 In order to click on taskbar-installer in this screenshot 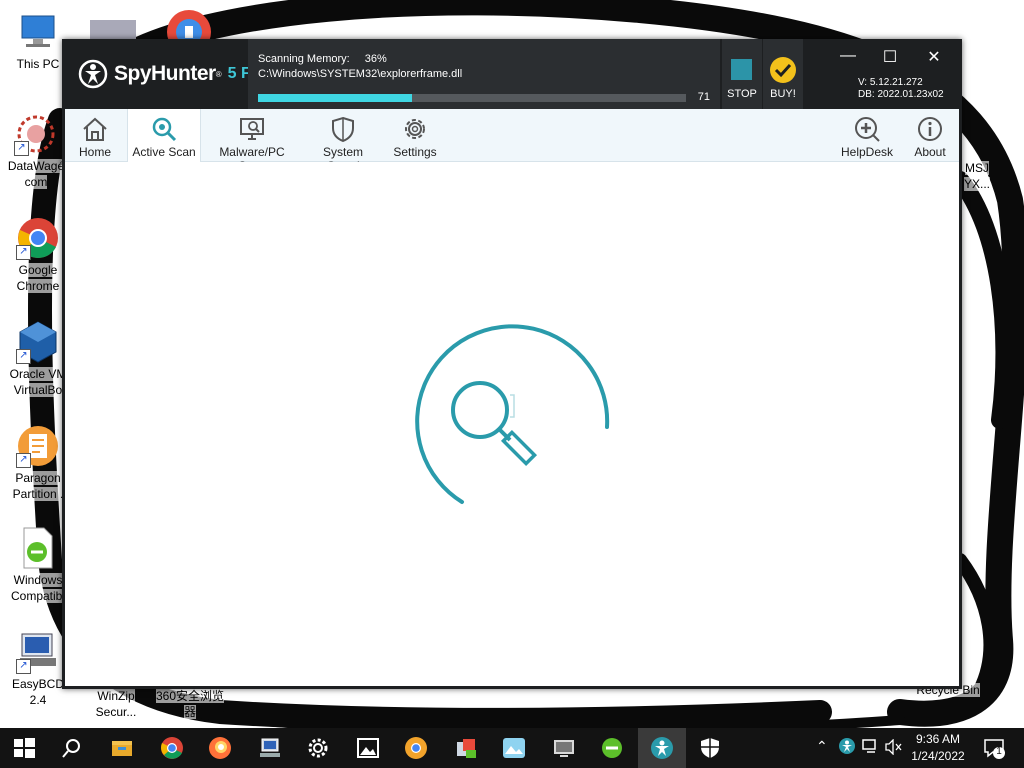, I will do `click(466, 748)`.